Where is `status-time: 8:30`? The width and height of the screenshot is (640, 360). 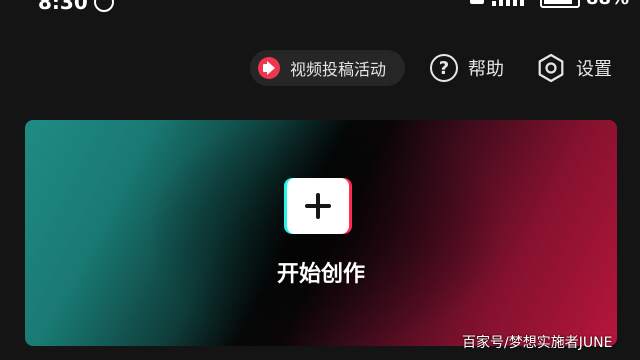 status-time: 8:30 is located at coordinates (63, 7).